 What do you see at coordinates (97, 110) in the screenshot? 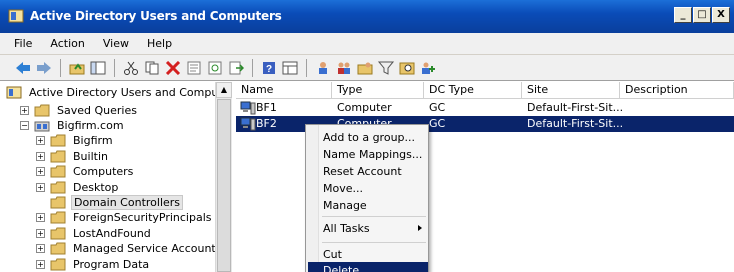
I see `tree-item-label: Saved Queries` at bounding box center [97, 110].